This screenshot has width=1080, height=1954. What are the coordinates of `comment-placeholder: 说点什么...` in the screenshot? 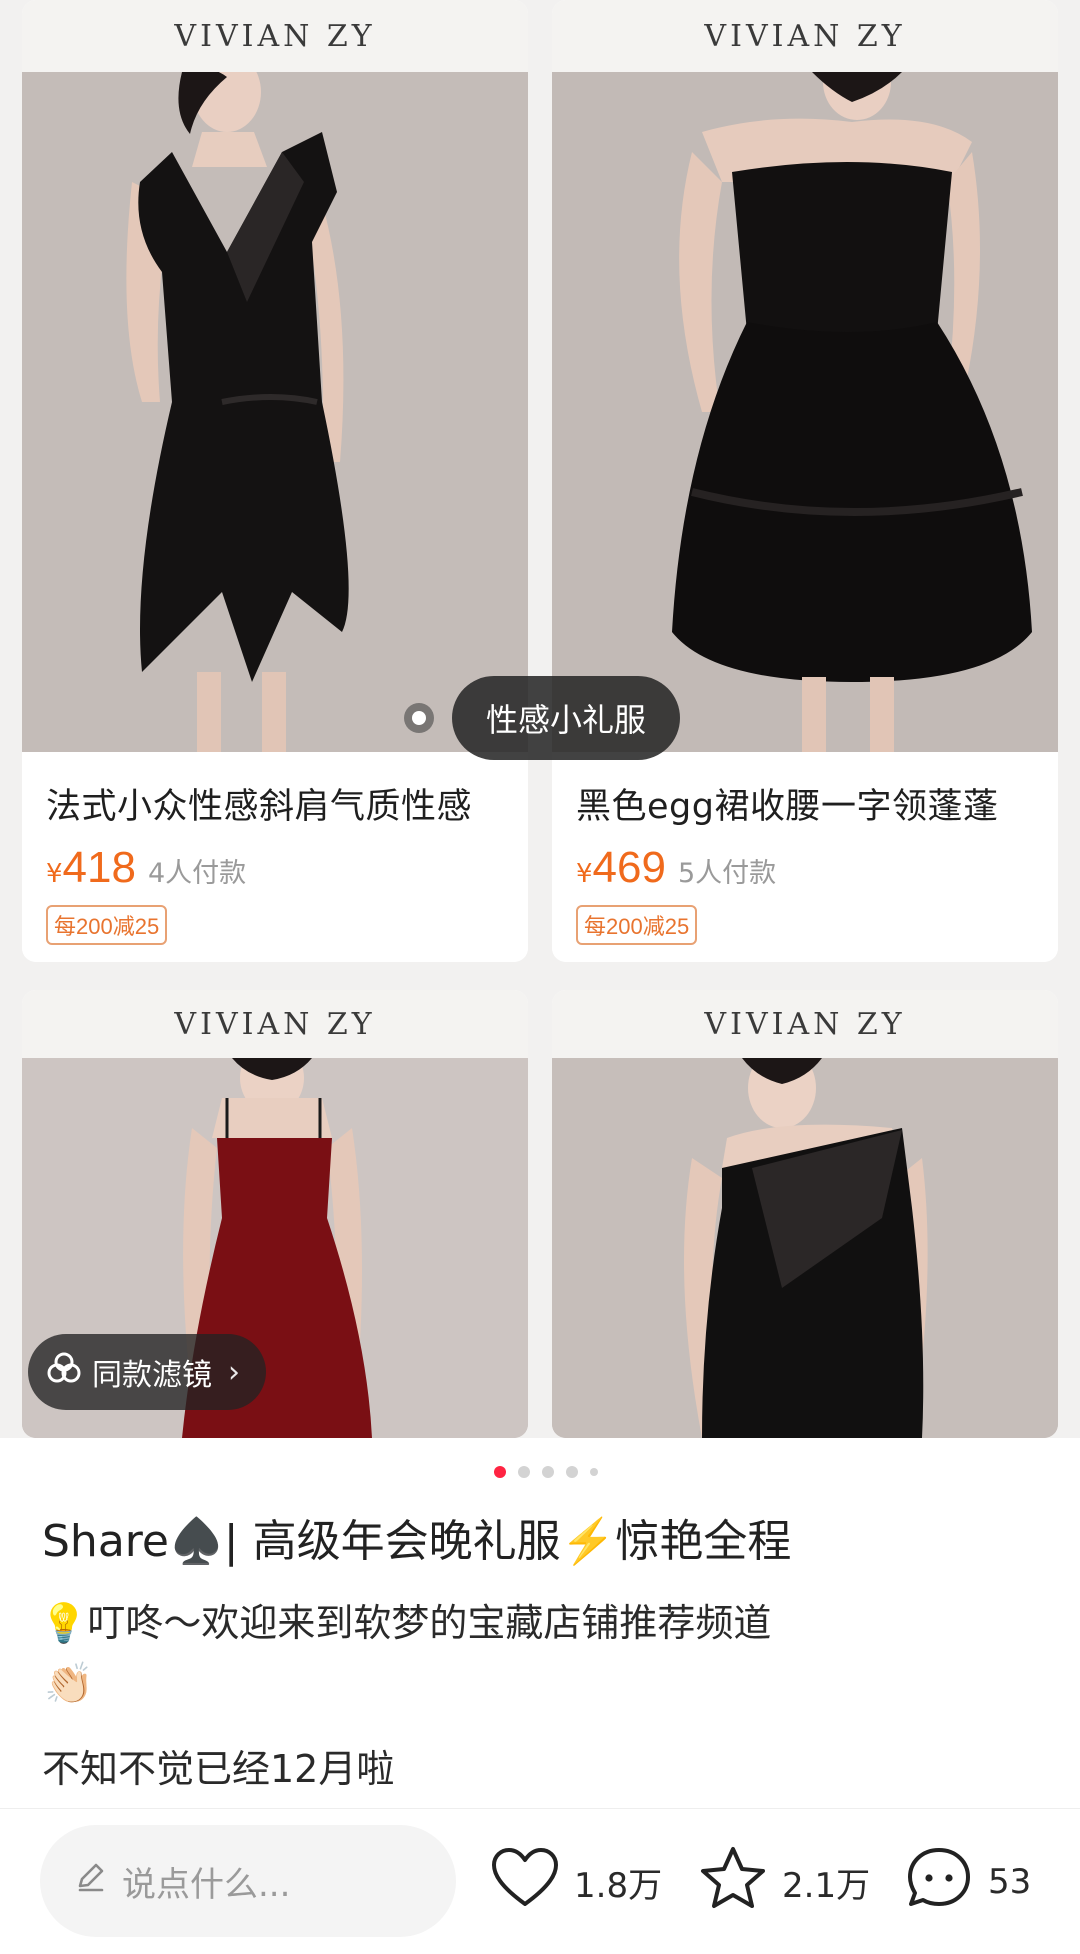 It's located at (206, 1884).